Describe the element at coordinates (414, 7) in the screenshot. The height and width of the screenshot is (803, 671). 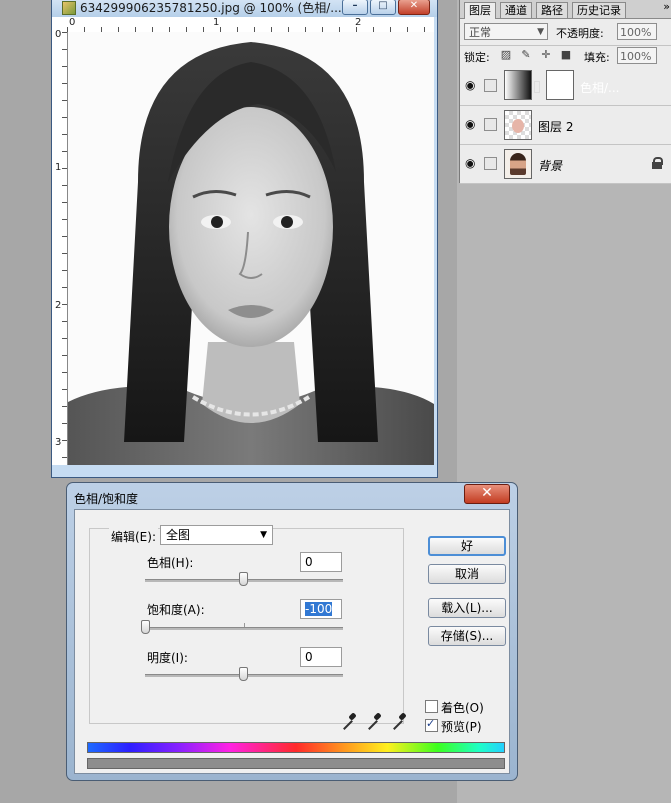
I see `close-window-button: ✕` at that location.